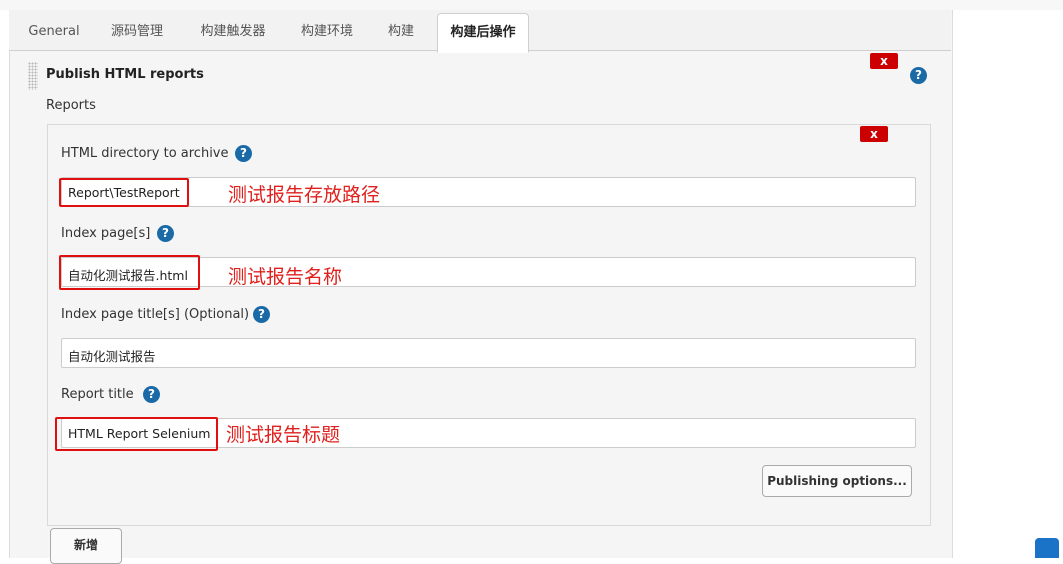 The height and width of the screenshot is (564, 1063). Describe the element at coordinates (54, 31) in the screenshot. I see `tab-general: General` at that location.